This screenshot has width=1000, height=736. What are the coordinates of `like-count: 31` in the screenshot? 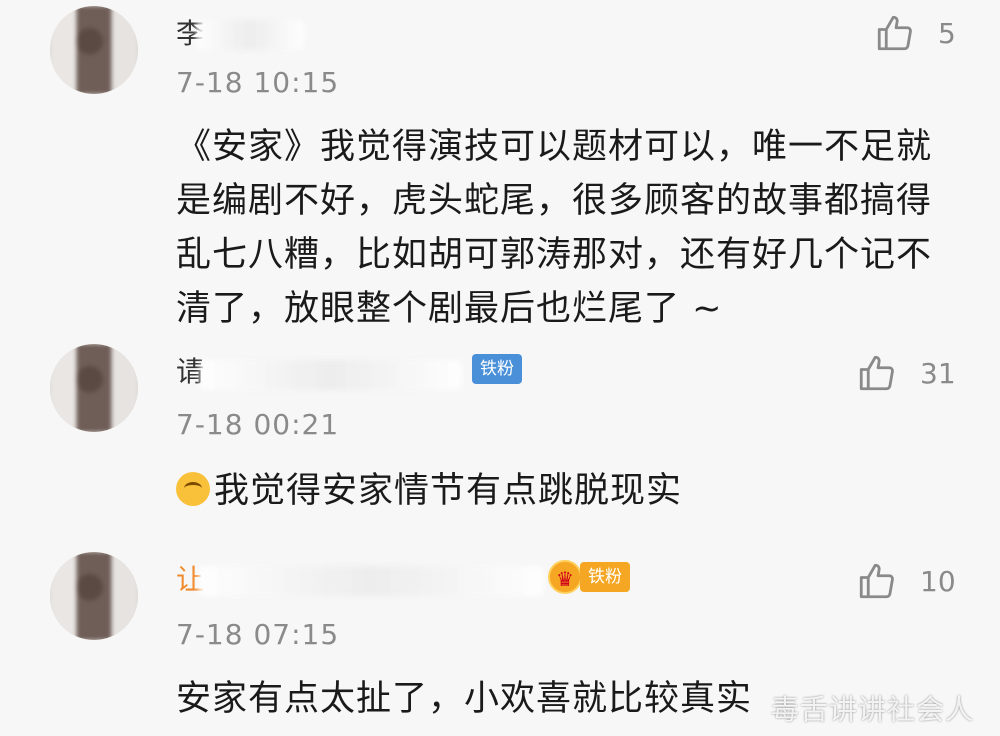 It's located at (938, 373).